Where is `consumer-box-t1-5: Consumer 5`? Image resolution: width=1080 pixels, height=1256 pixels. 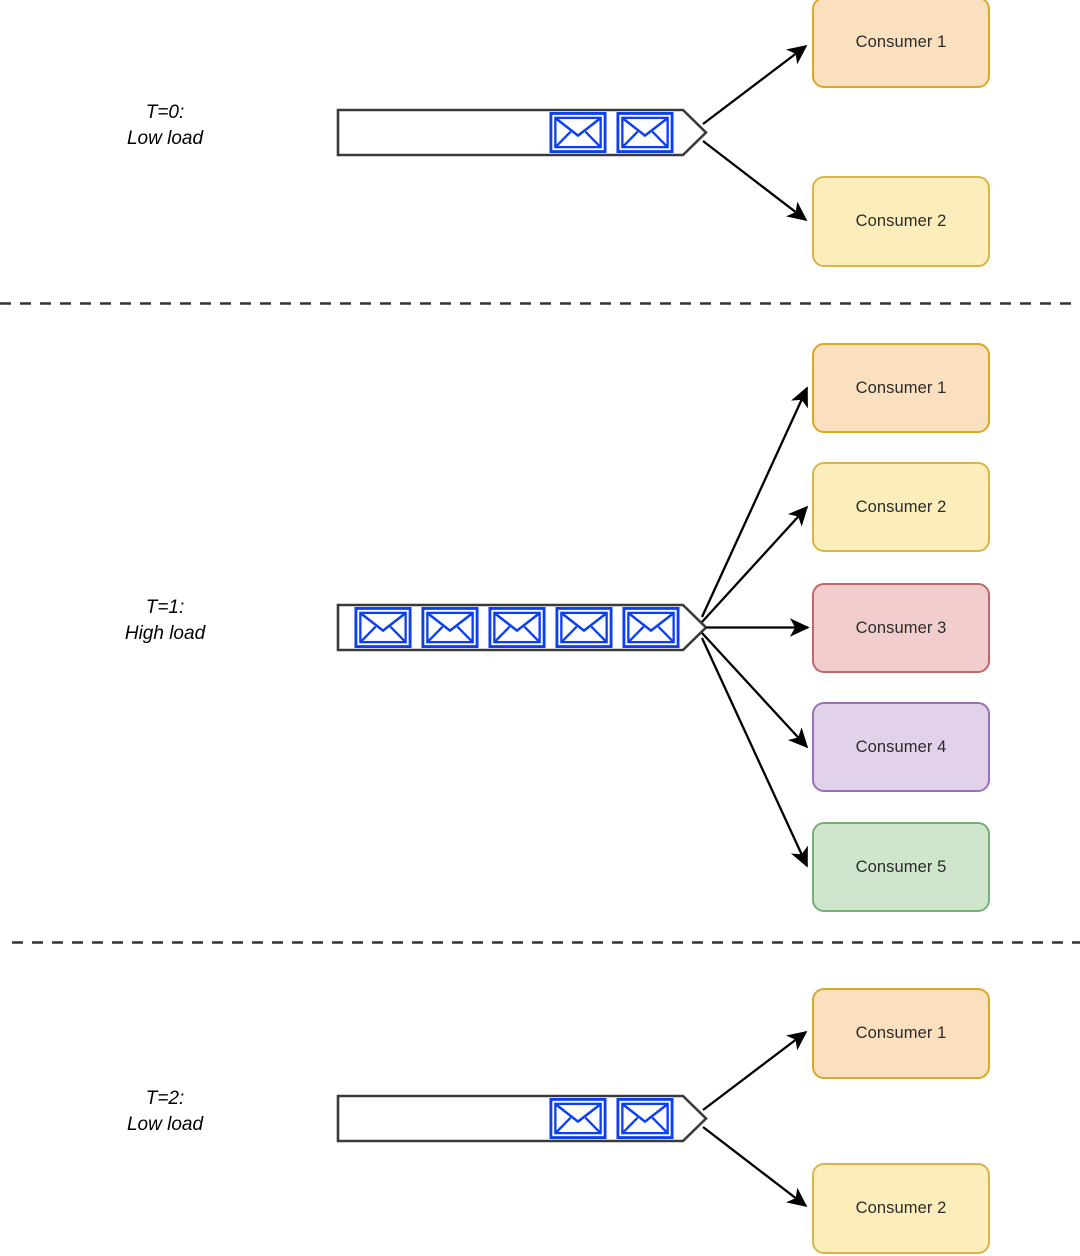
consumer-box-t1-5: Consumer 5 is located at coordinates (901, 867).